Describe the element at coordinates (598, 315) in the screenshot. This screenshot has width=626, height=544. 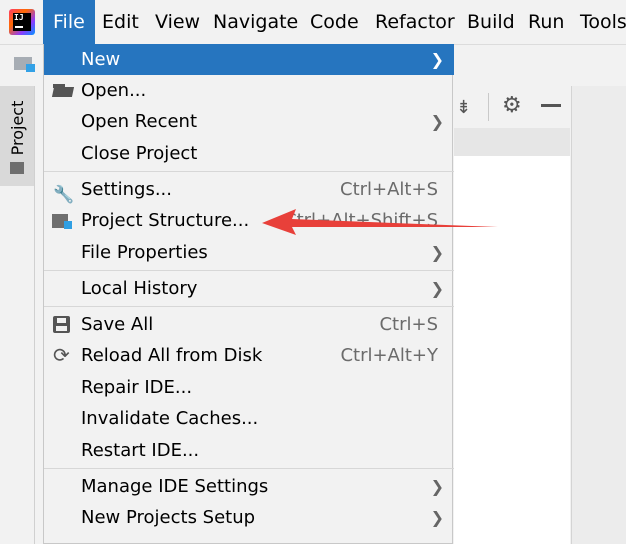
I see `editor-area` at that location.